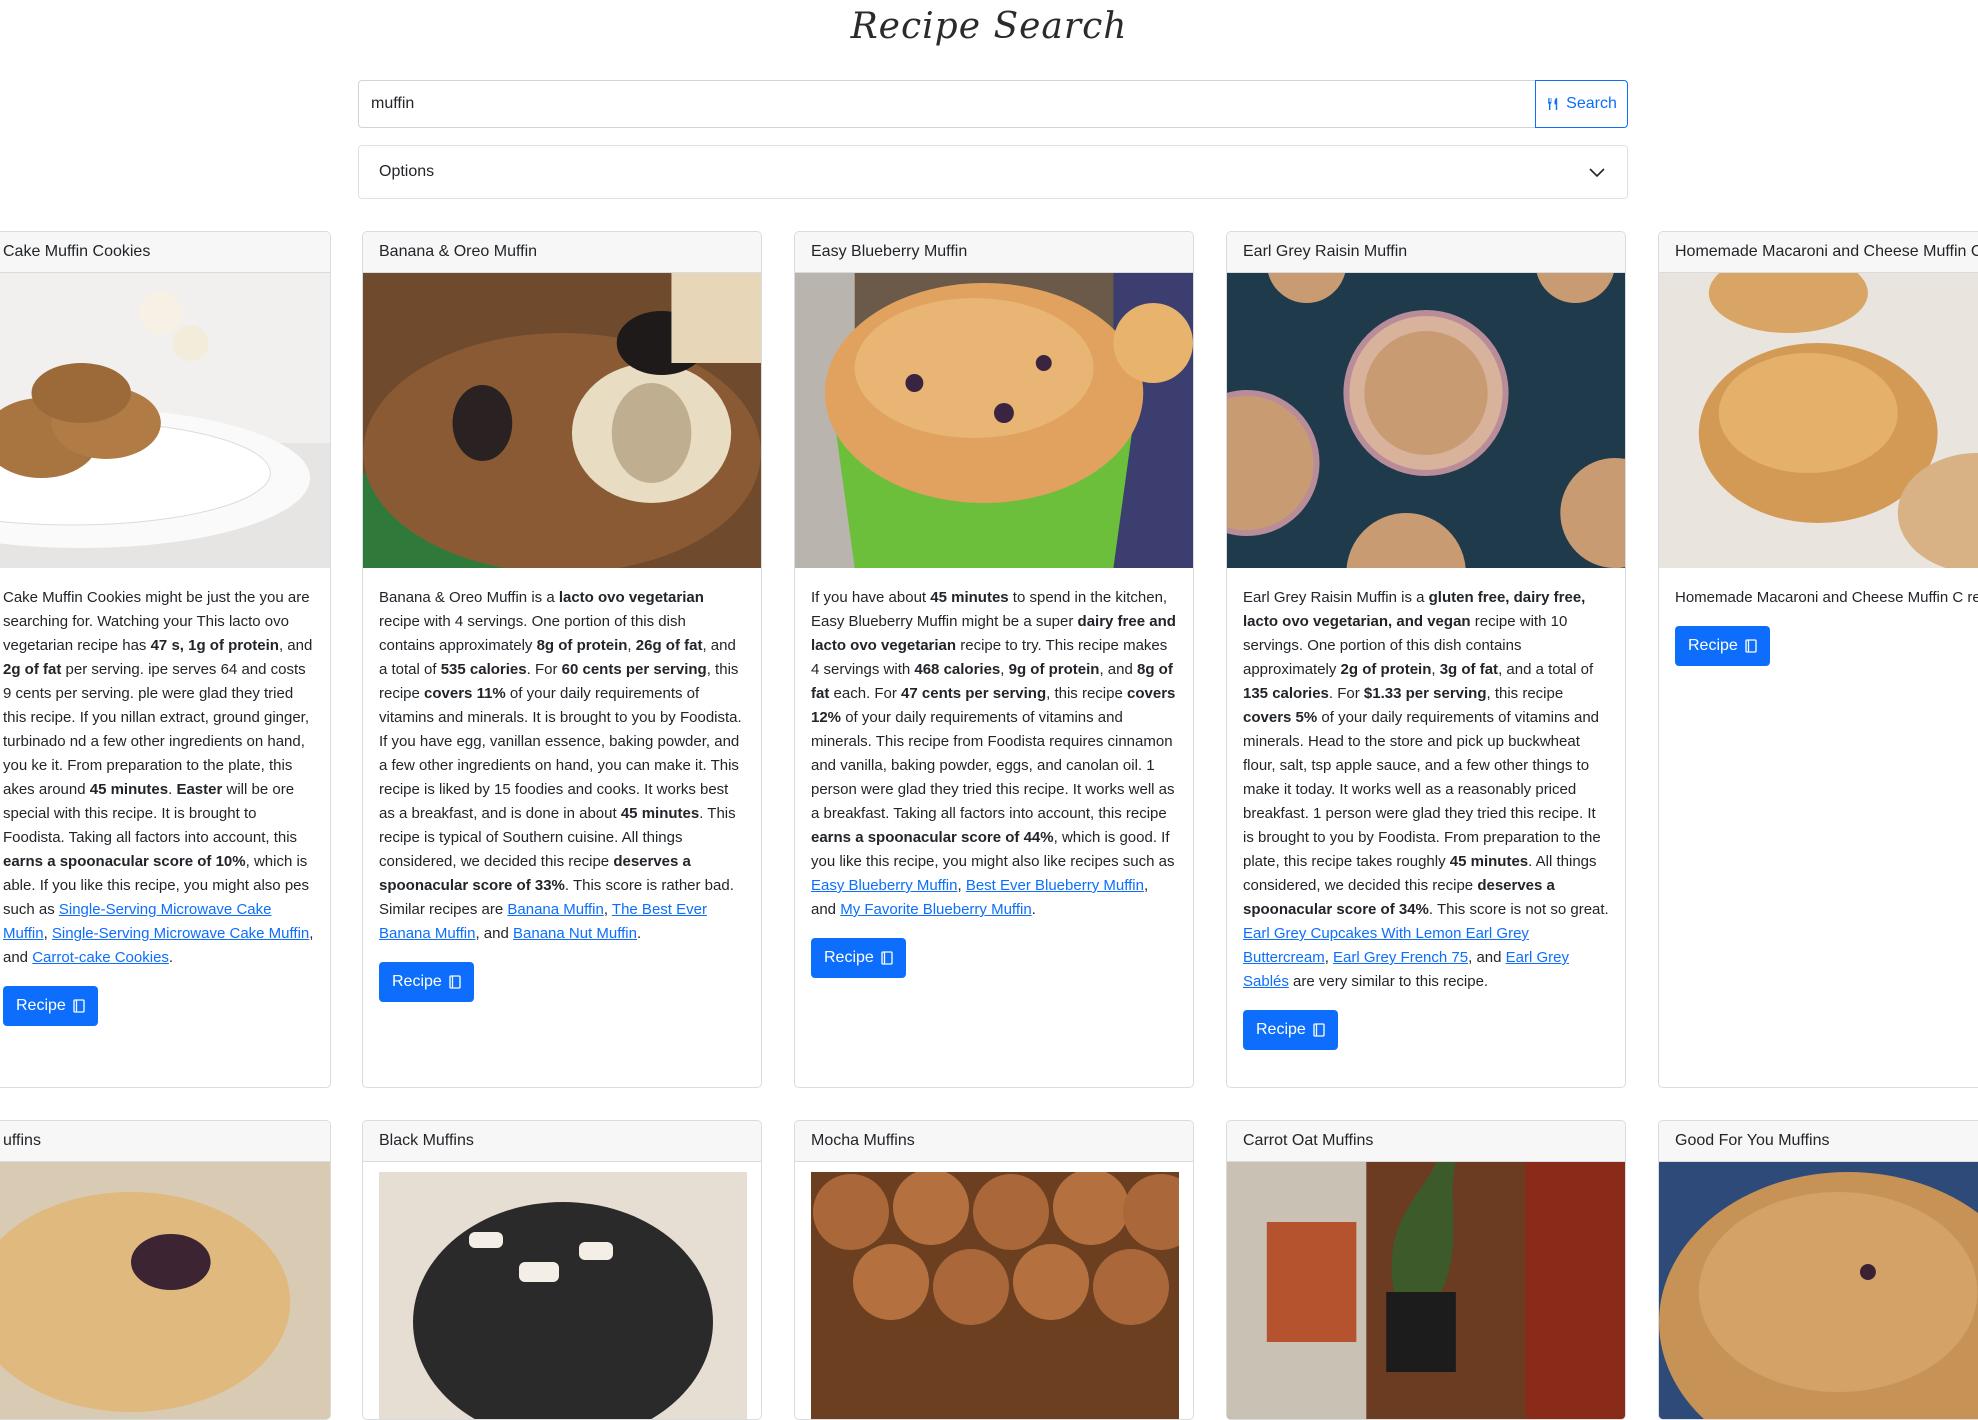  What do you see at coordinates (1546, 669) in the screenshot?
I see `summary-text: , and a total of` at bounding box center [1546, 669].